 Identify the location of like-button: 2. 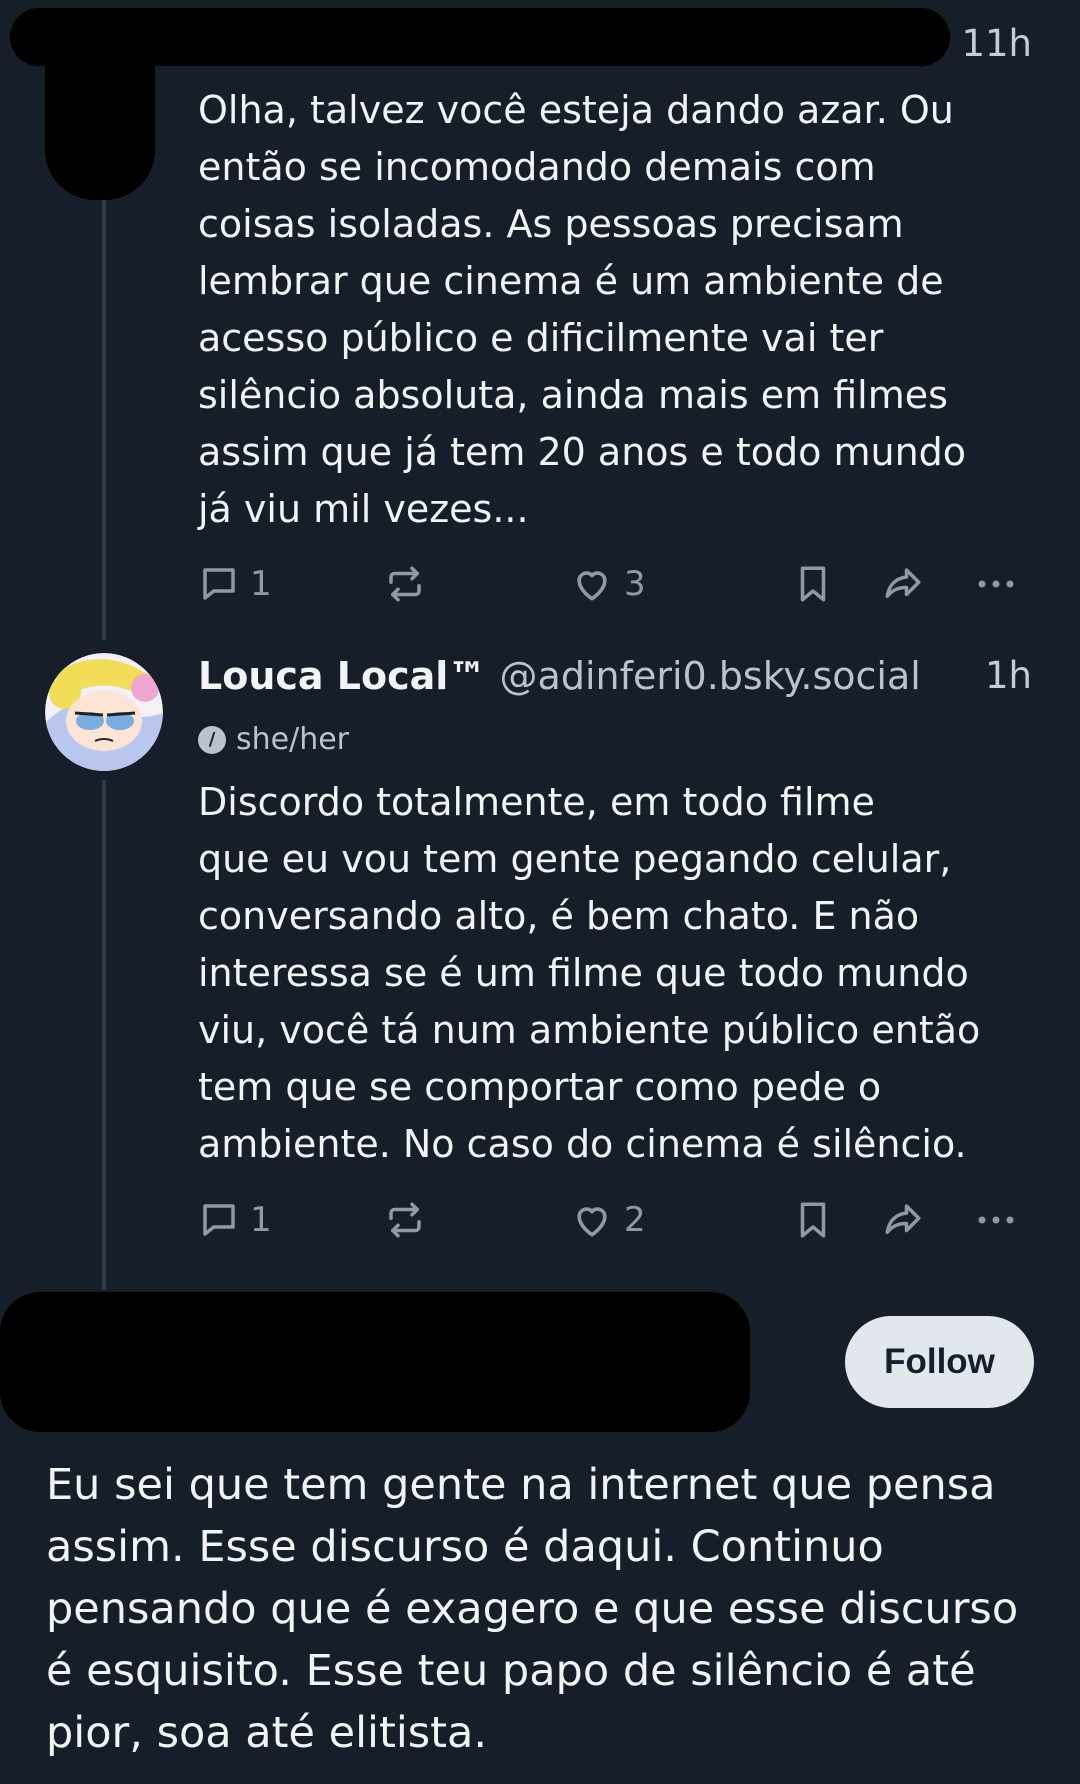
(608, 1220).